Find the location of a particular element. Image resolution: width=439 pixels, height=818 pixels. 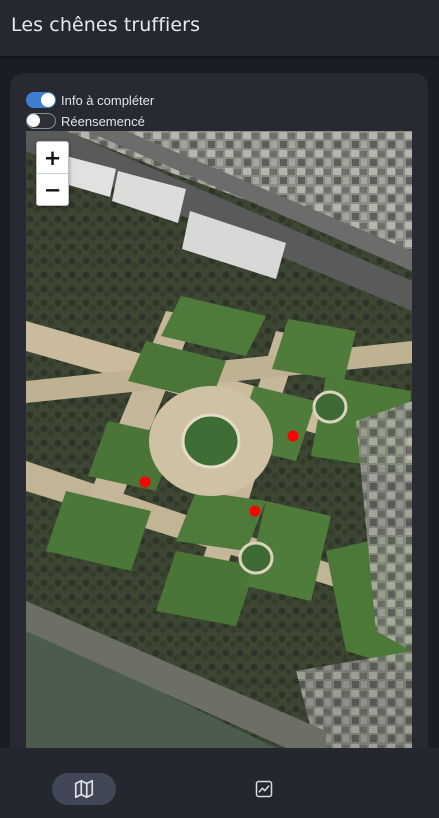

zoom-out-button: − is located at coordinates (52, 189).